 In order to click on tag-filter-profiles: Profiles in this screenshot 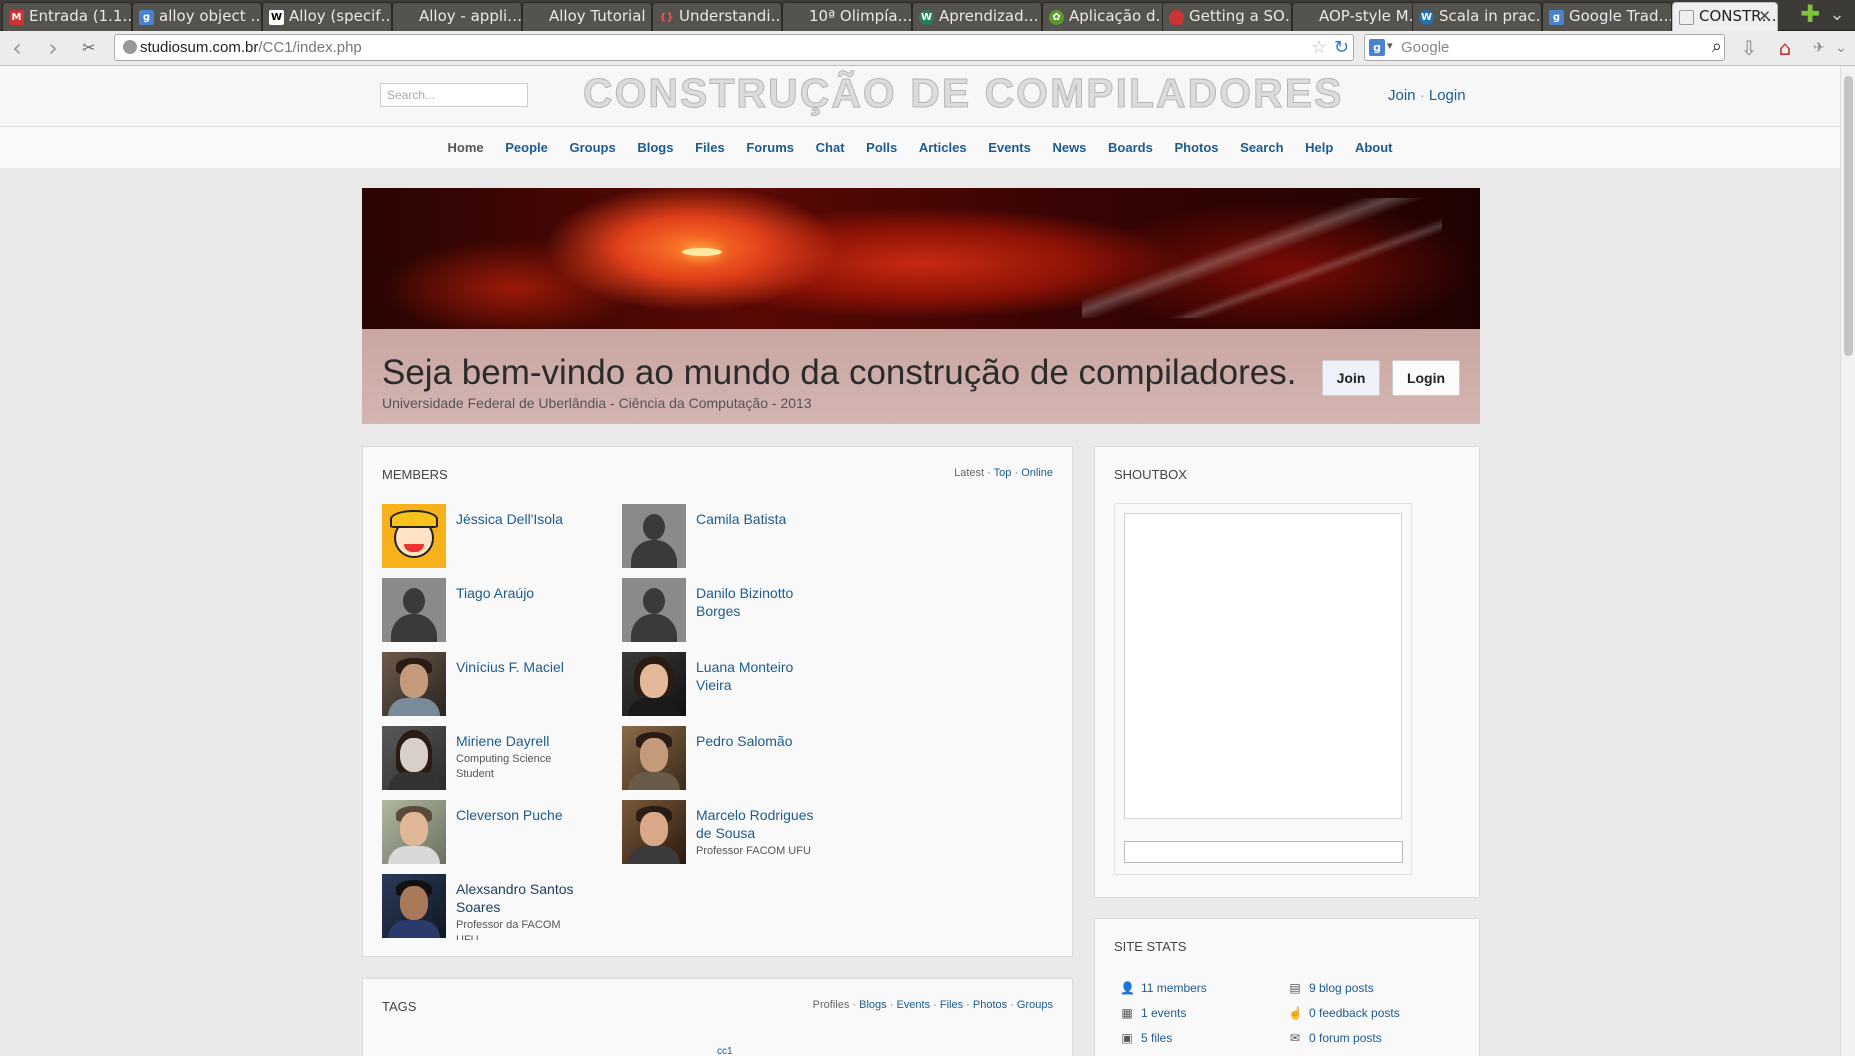, I will do `click(831, 1005)`.